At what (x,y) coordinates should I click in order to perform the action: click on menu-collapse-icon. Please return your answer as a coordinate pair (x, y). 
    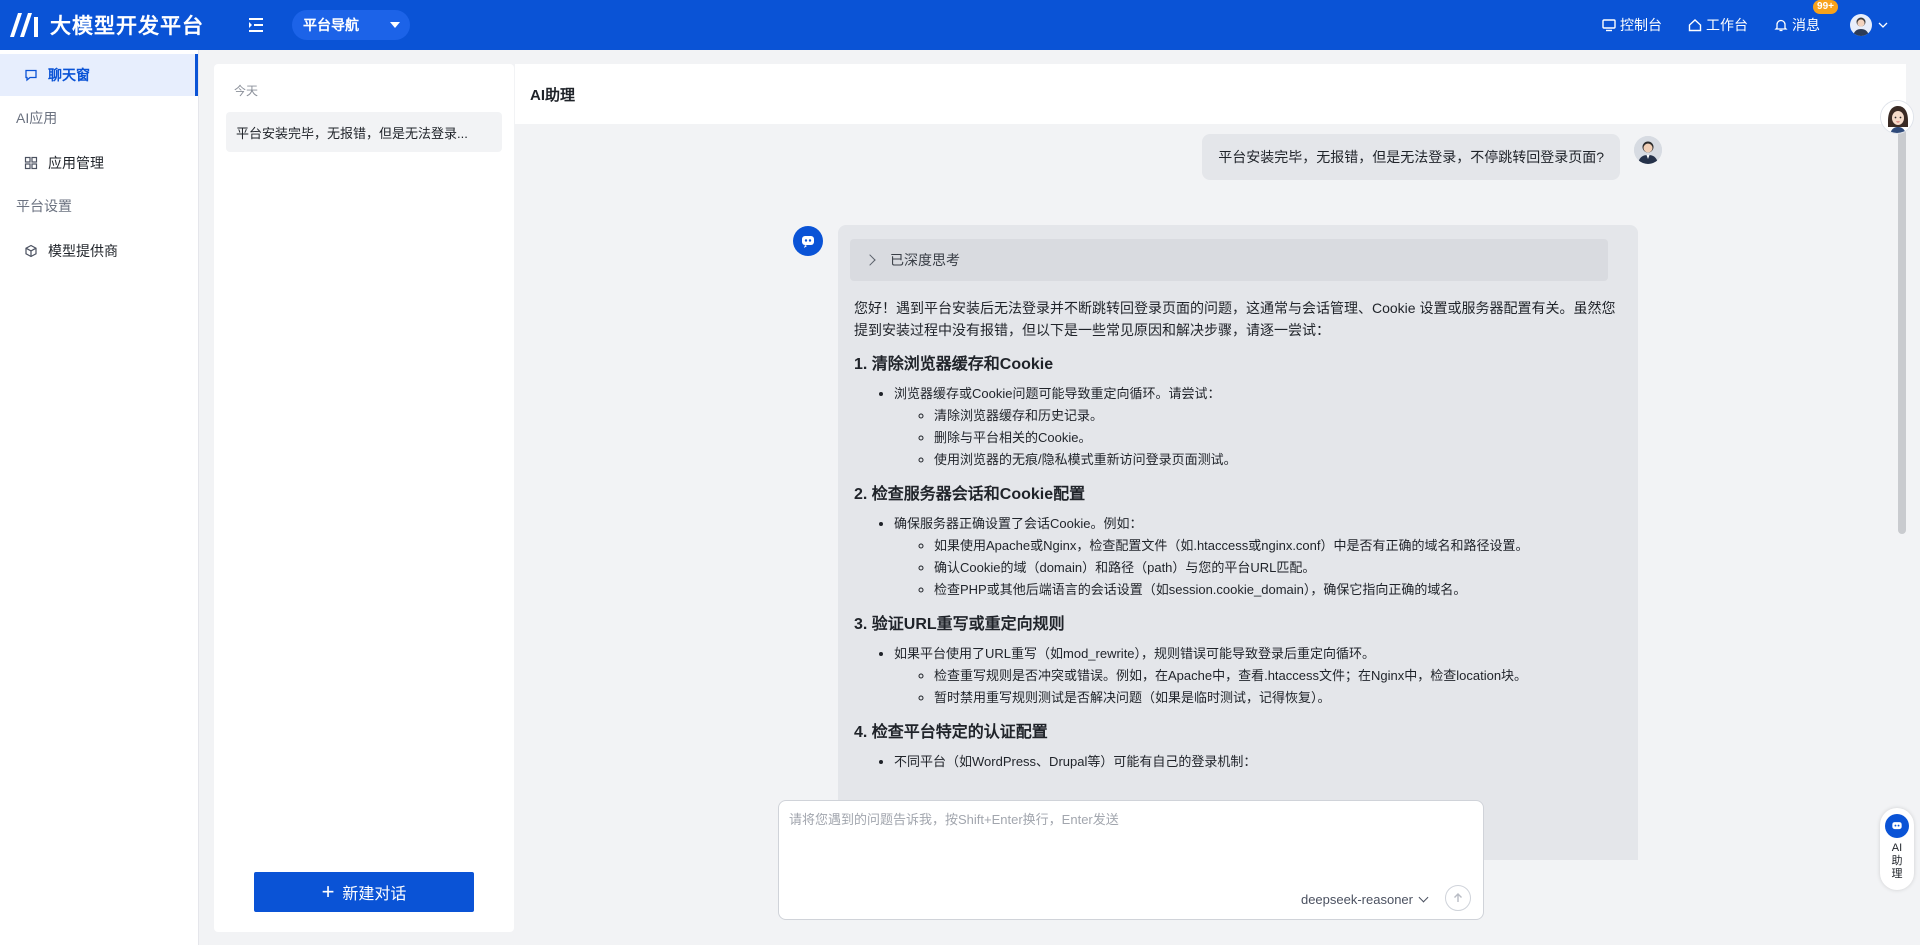
    Looking at the image, I should click on (256, 25).